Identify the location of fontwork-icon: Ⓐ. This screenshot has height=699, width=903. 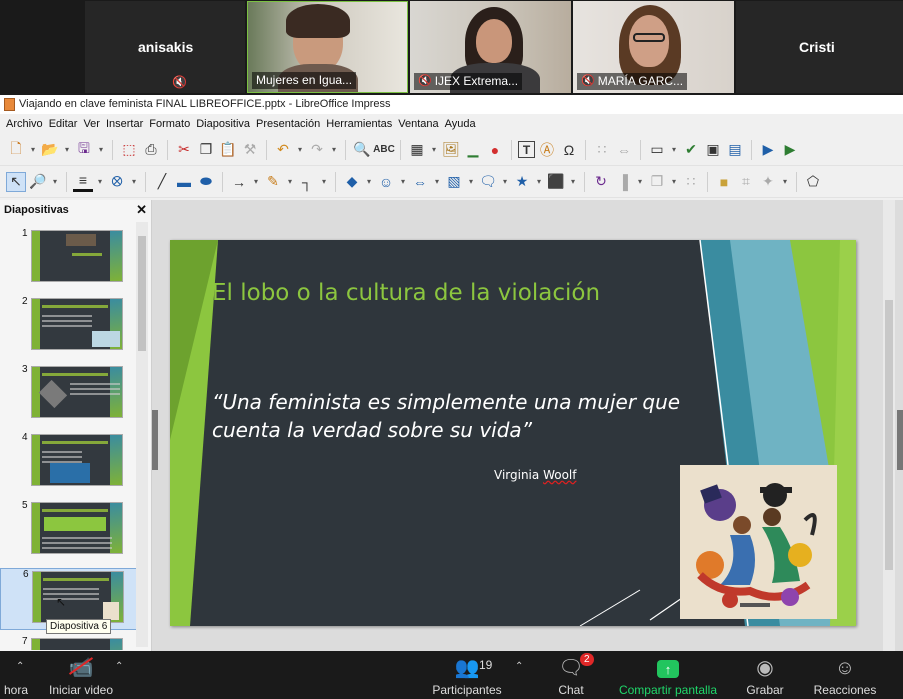
(547, 150).